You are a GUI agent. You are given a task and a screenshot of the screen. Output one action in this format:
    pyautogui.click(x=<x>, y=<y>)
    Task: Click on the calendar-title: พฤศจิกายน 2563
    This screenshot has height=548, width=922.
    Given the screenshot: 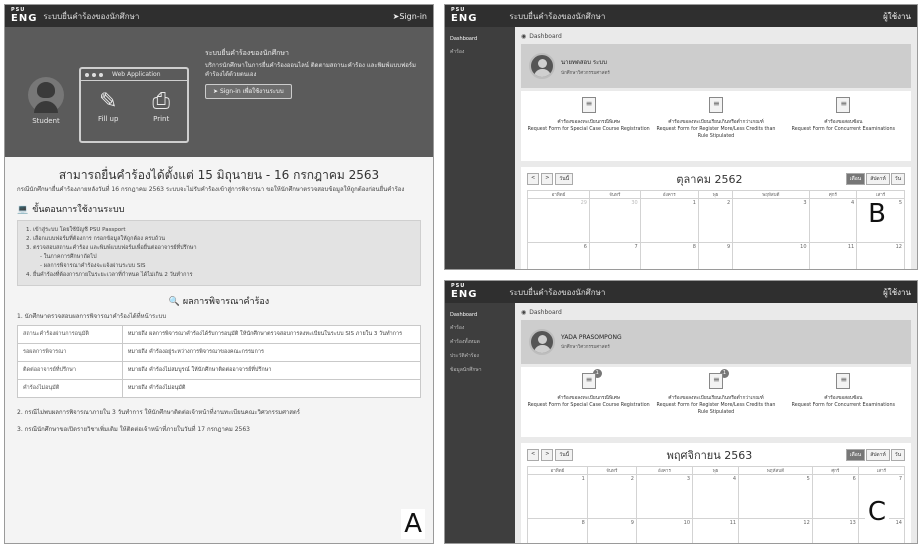 What is the action you would take?
    pyautogui.click(x=709, y=455)
    